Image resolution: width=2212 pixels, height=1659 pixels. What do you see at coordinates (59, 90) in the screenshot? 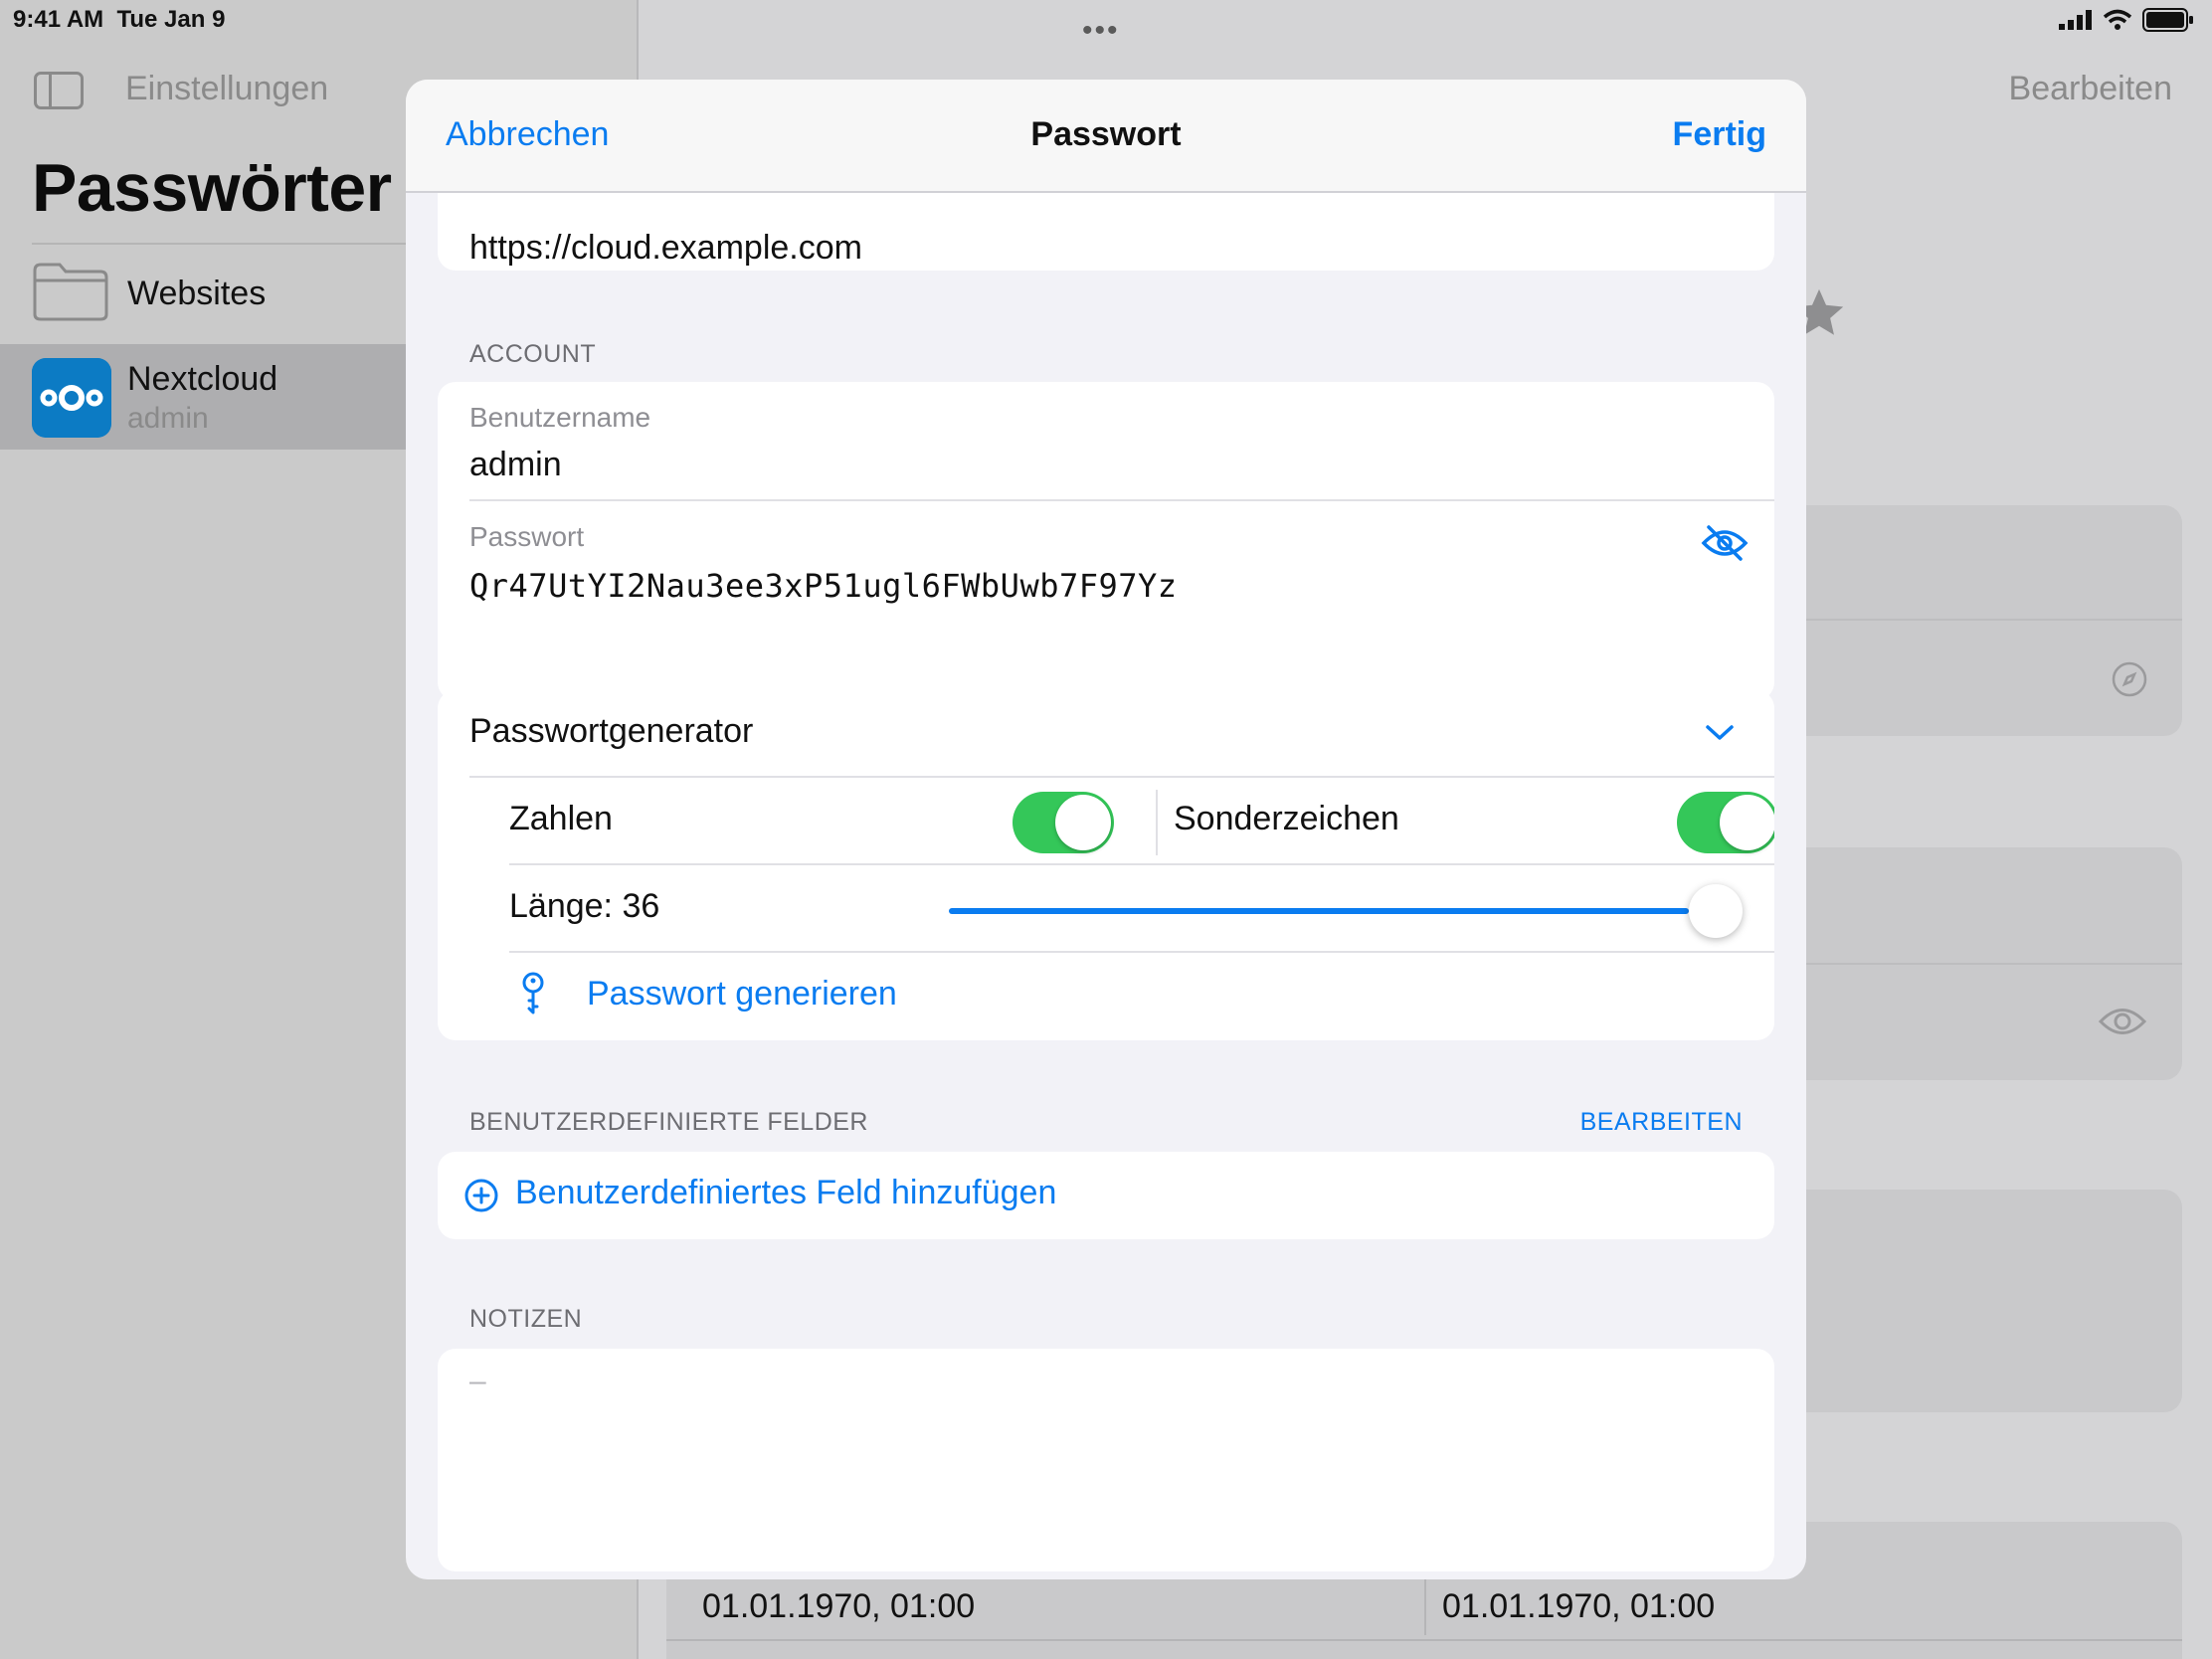
I see `sidebar-toggle-icon` at bounding box center [59, 90].